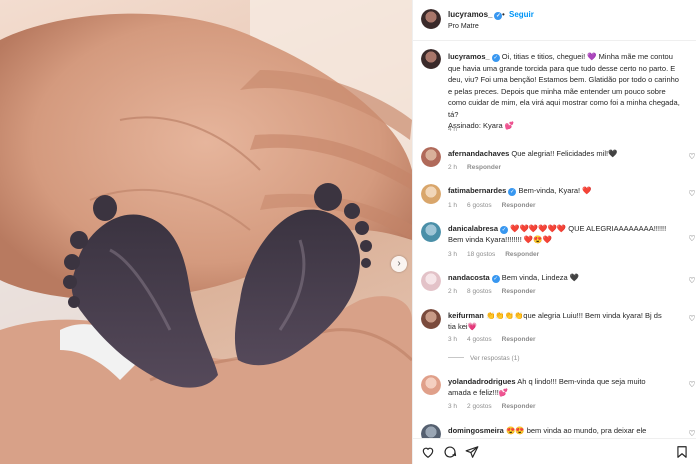 This screenshot has height=464, width=696. Describe the element at coordinates (452, 129) in the screenshot. I see `caption-timestamp: 4 h` at that location.